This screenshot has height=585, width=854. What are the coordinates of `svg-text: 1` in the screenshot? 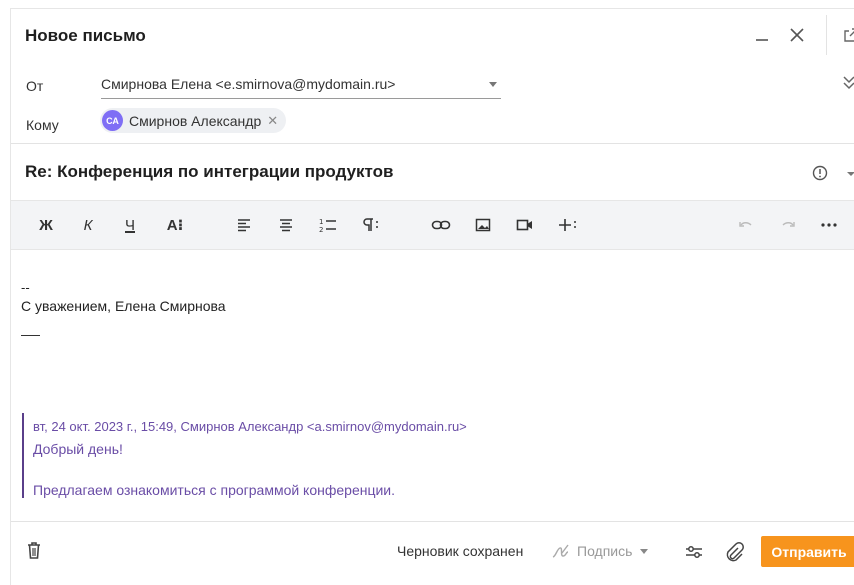 It's located at (321, 222).